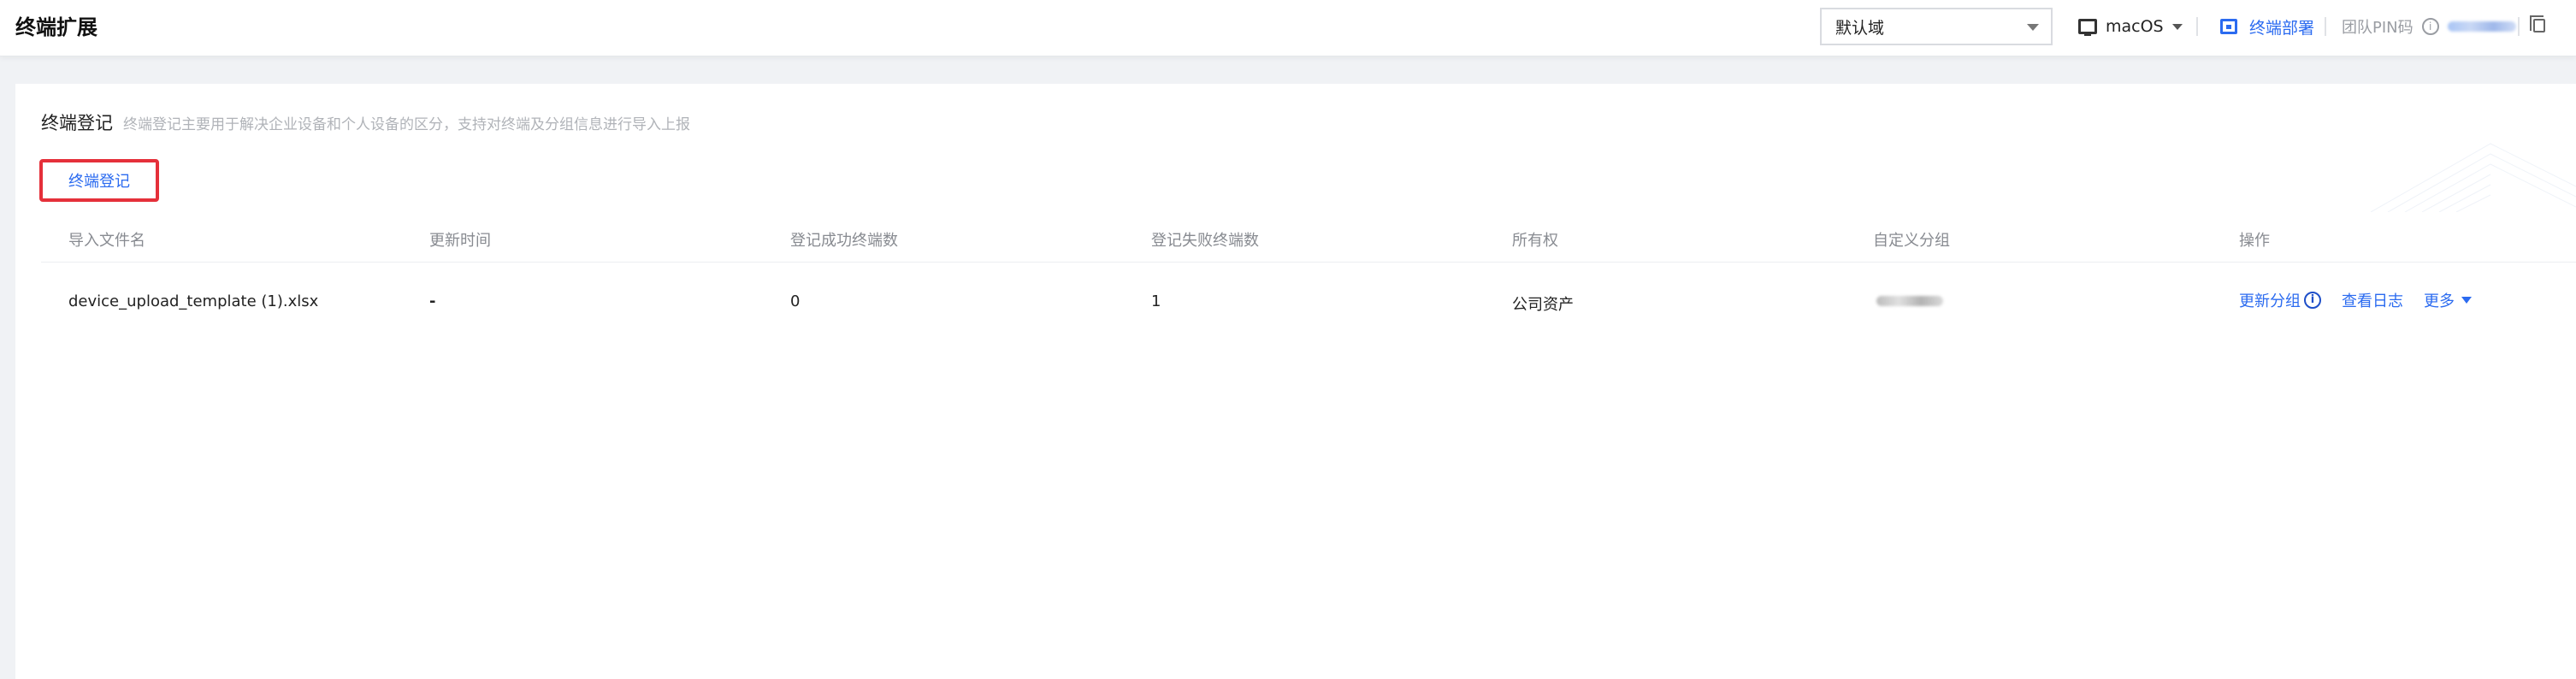 This screenshot has width=2576, height=679. What do you see at coordinates (2466, 300) in the screenshot?
I see `caret-down-icon` at bounding box center [2466, 300].